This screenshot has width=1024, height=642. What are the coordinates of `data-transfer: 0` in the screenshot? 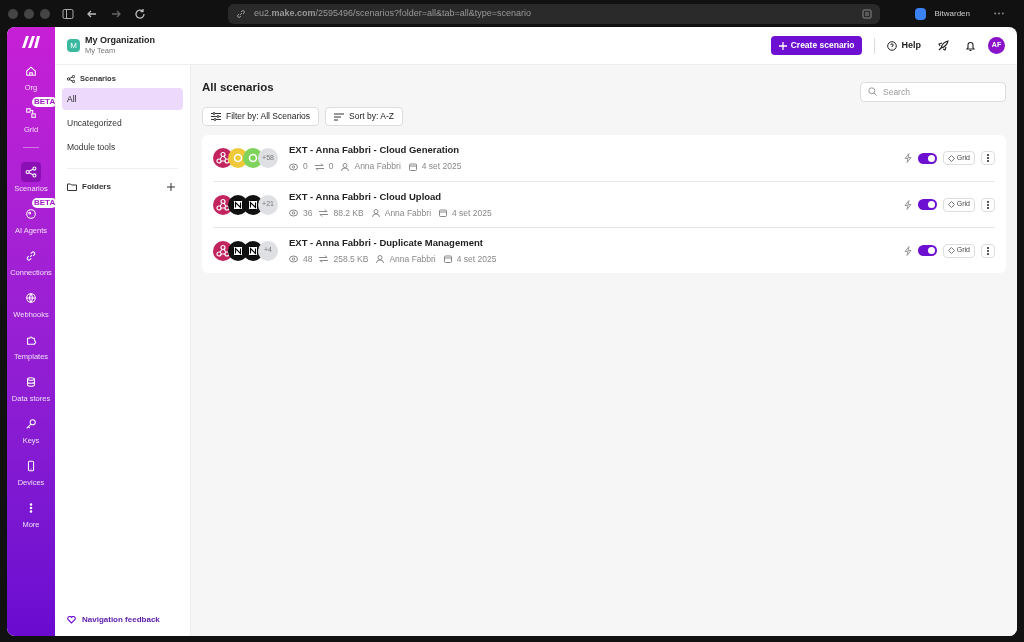 It's located at (331, 166).